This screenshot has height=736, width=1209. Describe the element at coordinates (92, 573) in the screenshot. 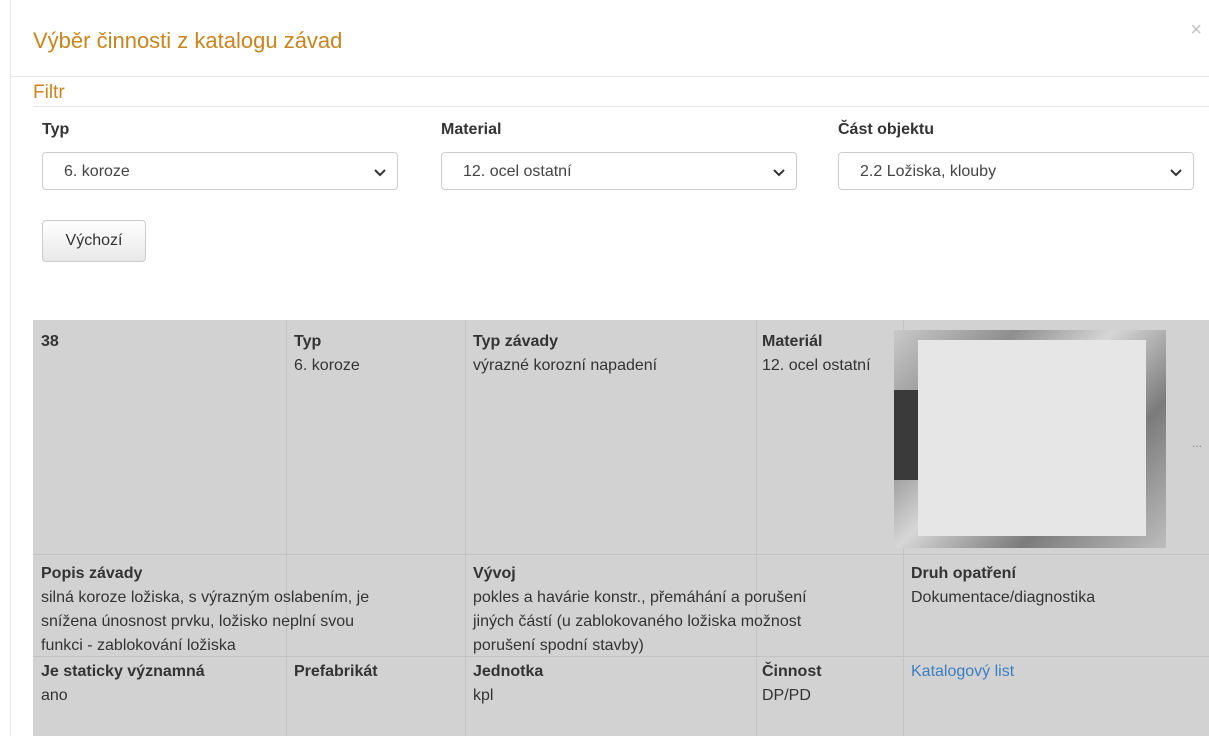

I see `popis-zavady-label: Popis závady` at that location.